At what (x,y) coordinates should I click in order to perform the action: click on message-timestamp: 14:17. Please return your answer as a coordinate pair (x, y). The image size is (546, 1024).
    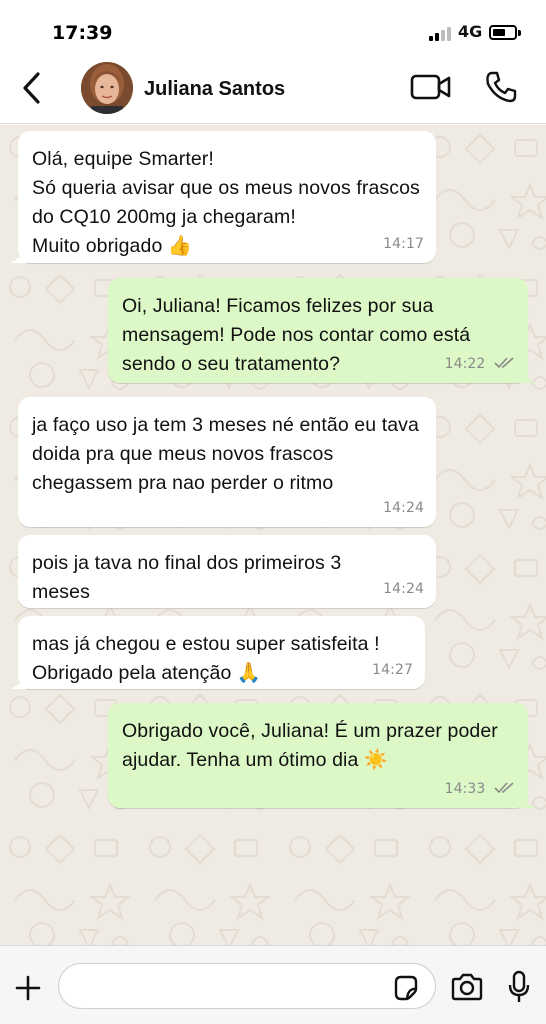
    Looking at the image, I should click on (403, 244).